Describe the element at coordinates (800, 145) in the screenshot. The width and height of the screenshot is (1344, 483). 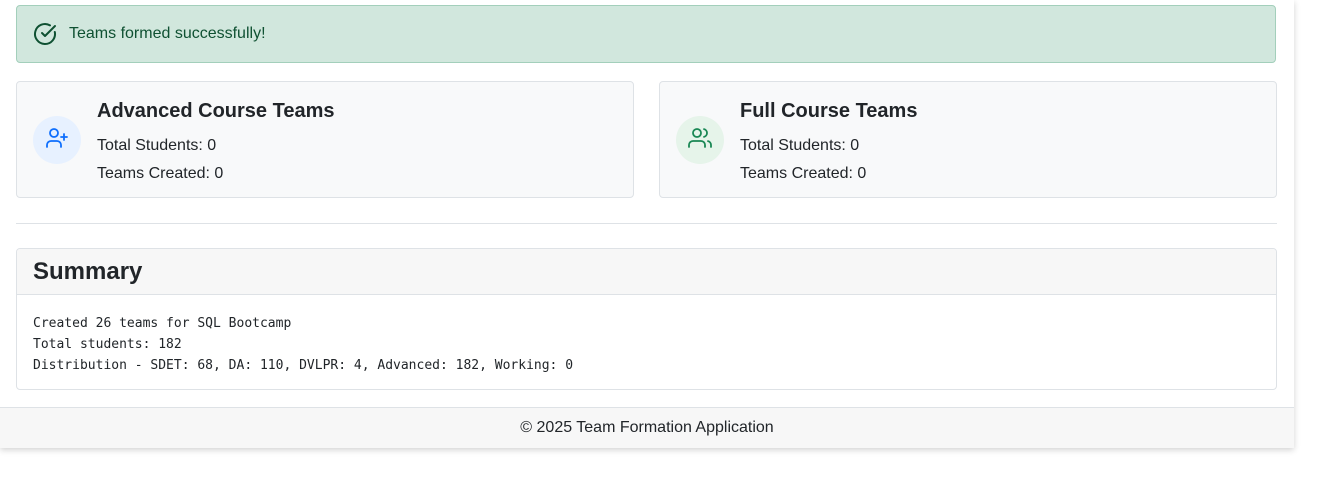
I see `full-total-students: Total Students: 0` at that location.